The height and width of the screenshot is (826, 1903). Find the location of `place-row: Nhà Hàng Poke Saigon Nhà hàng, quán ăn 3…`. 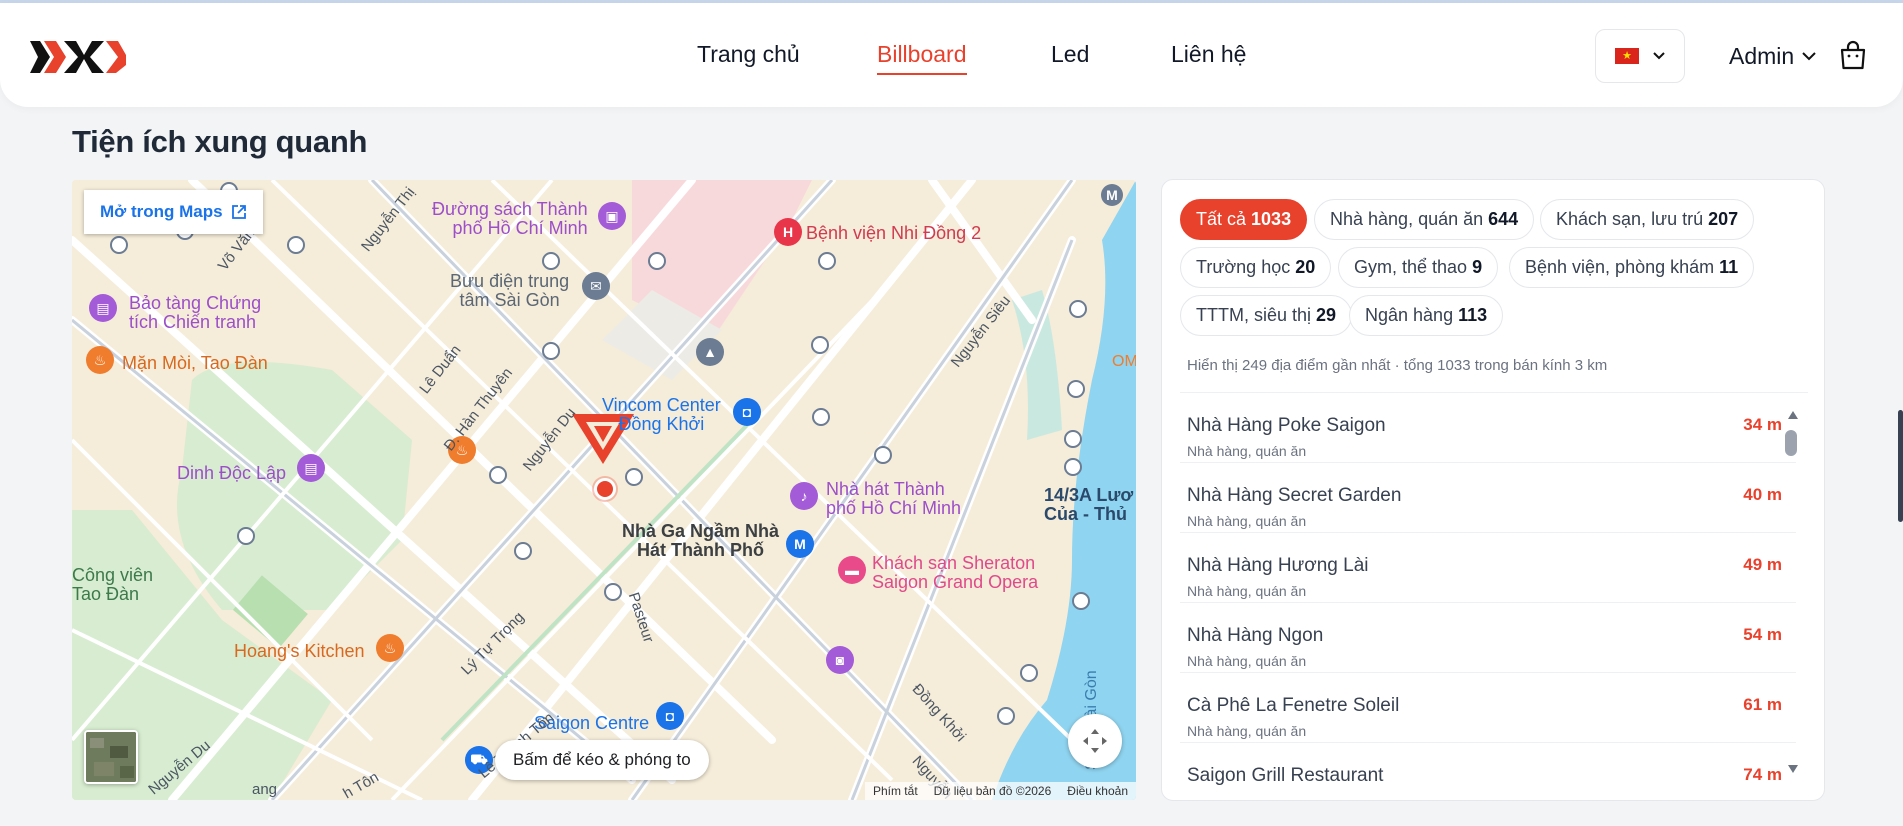

place-row: Nhà Hàng Poke Saigon Nhà hàng, quán ăn 3… is located at coordinates (1488, 428).